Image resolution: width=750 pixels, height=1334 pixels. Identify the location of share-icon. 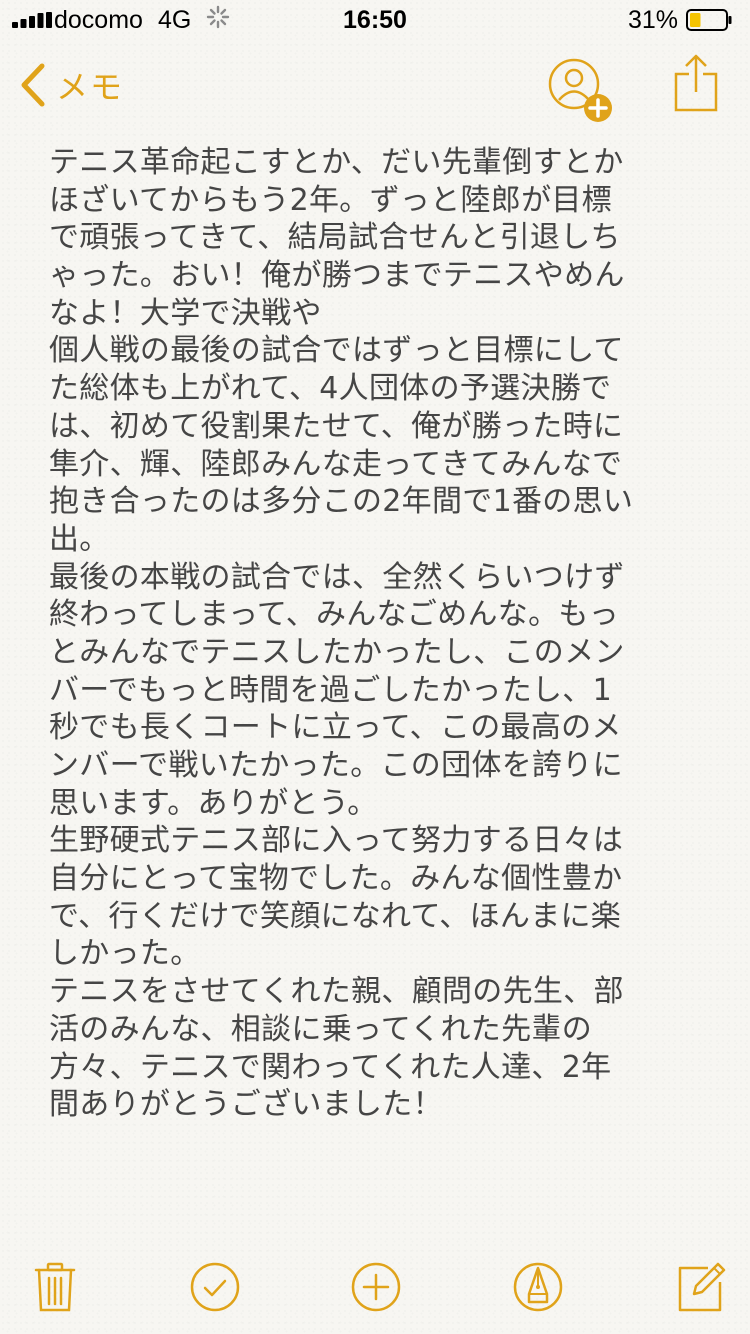
(696, 83).